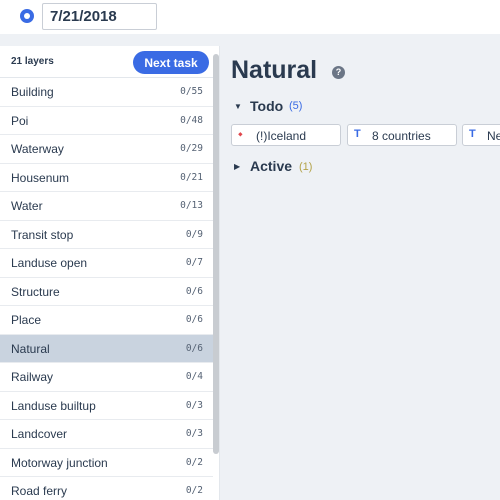 This screenshot has height=500, width=500. I want to click on layer-name: Motorway junction, so click(59, 462).